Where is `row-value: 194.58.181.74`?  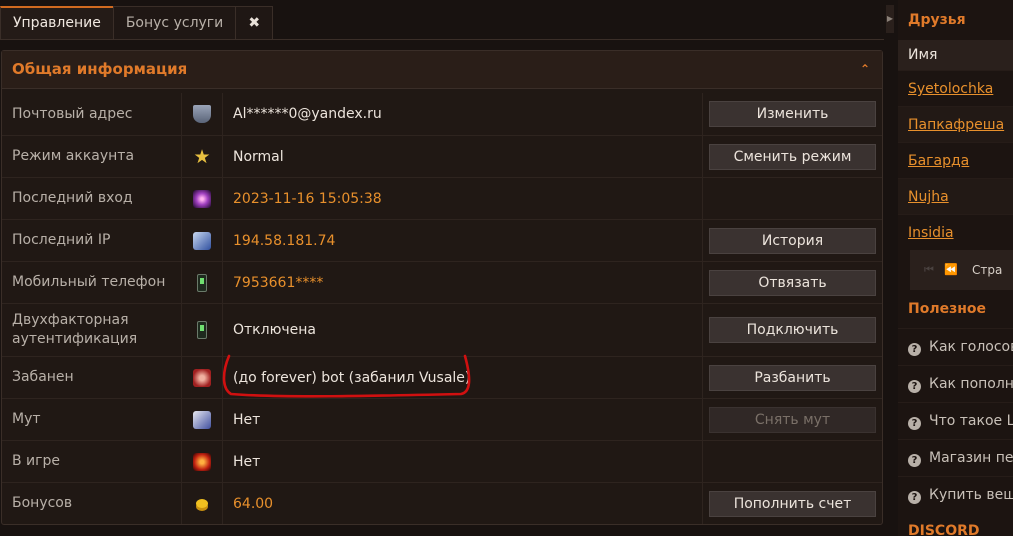
row-value: 194.58.181.74 is located at coordinates (463, 240).